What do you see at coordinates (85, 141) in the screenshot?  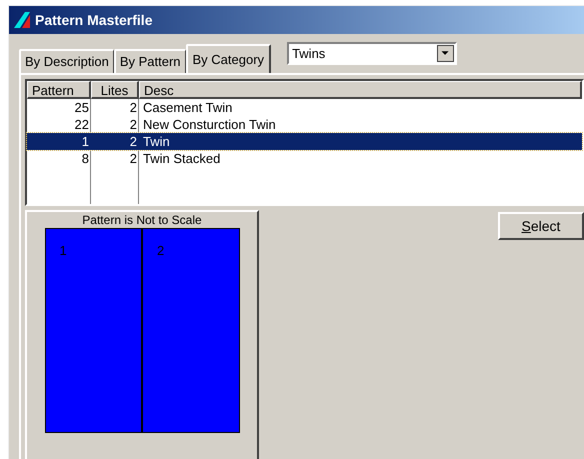 I see `table-cell-text: 1` at bounding box center [85, 141].